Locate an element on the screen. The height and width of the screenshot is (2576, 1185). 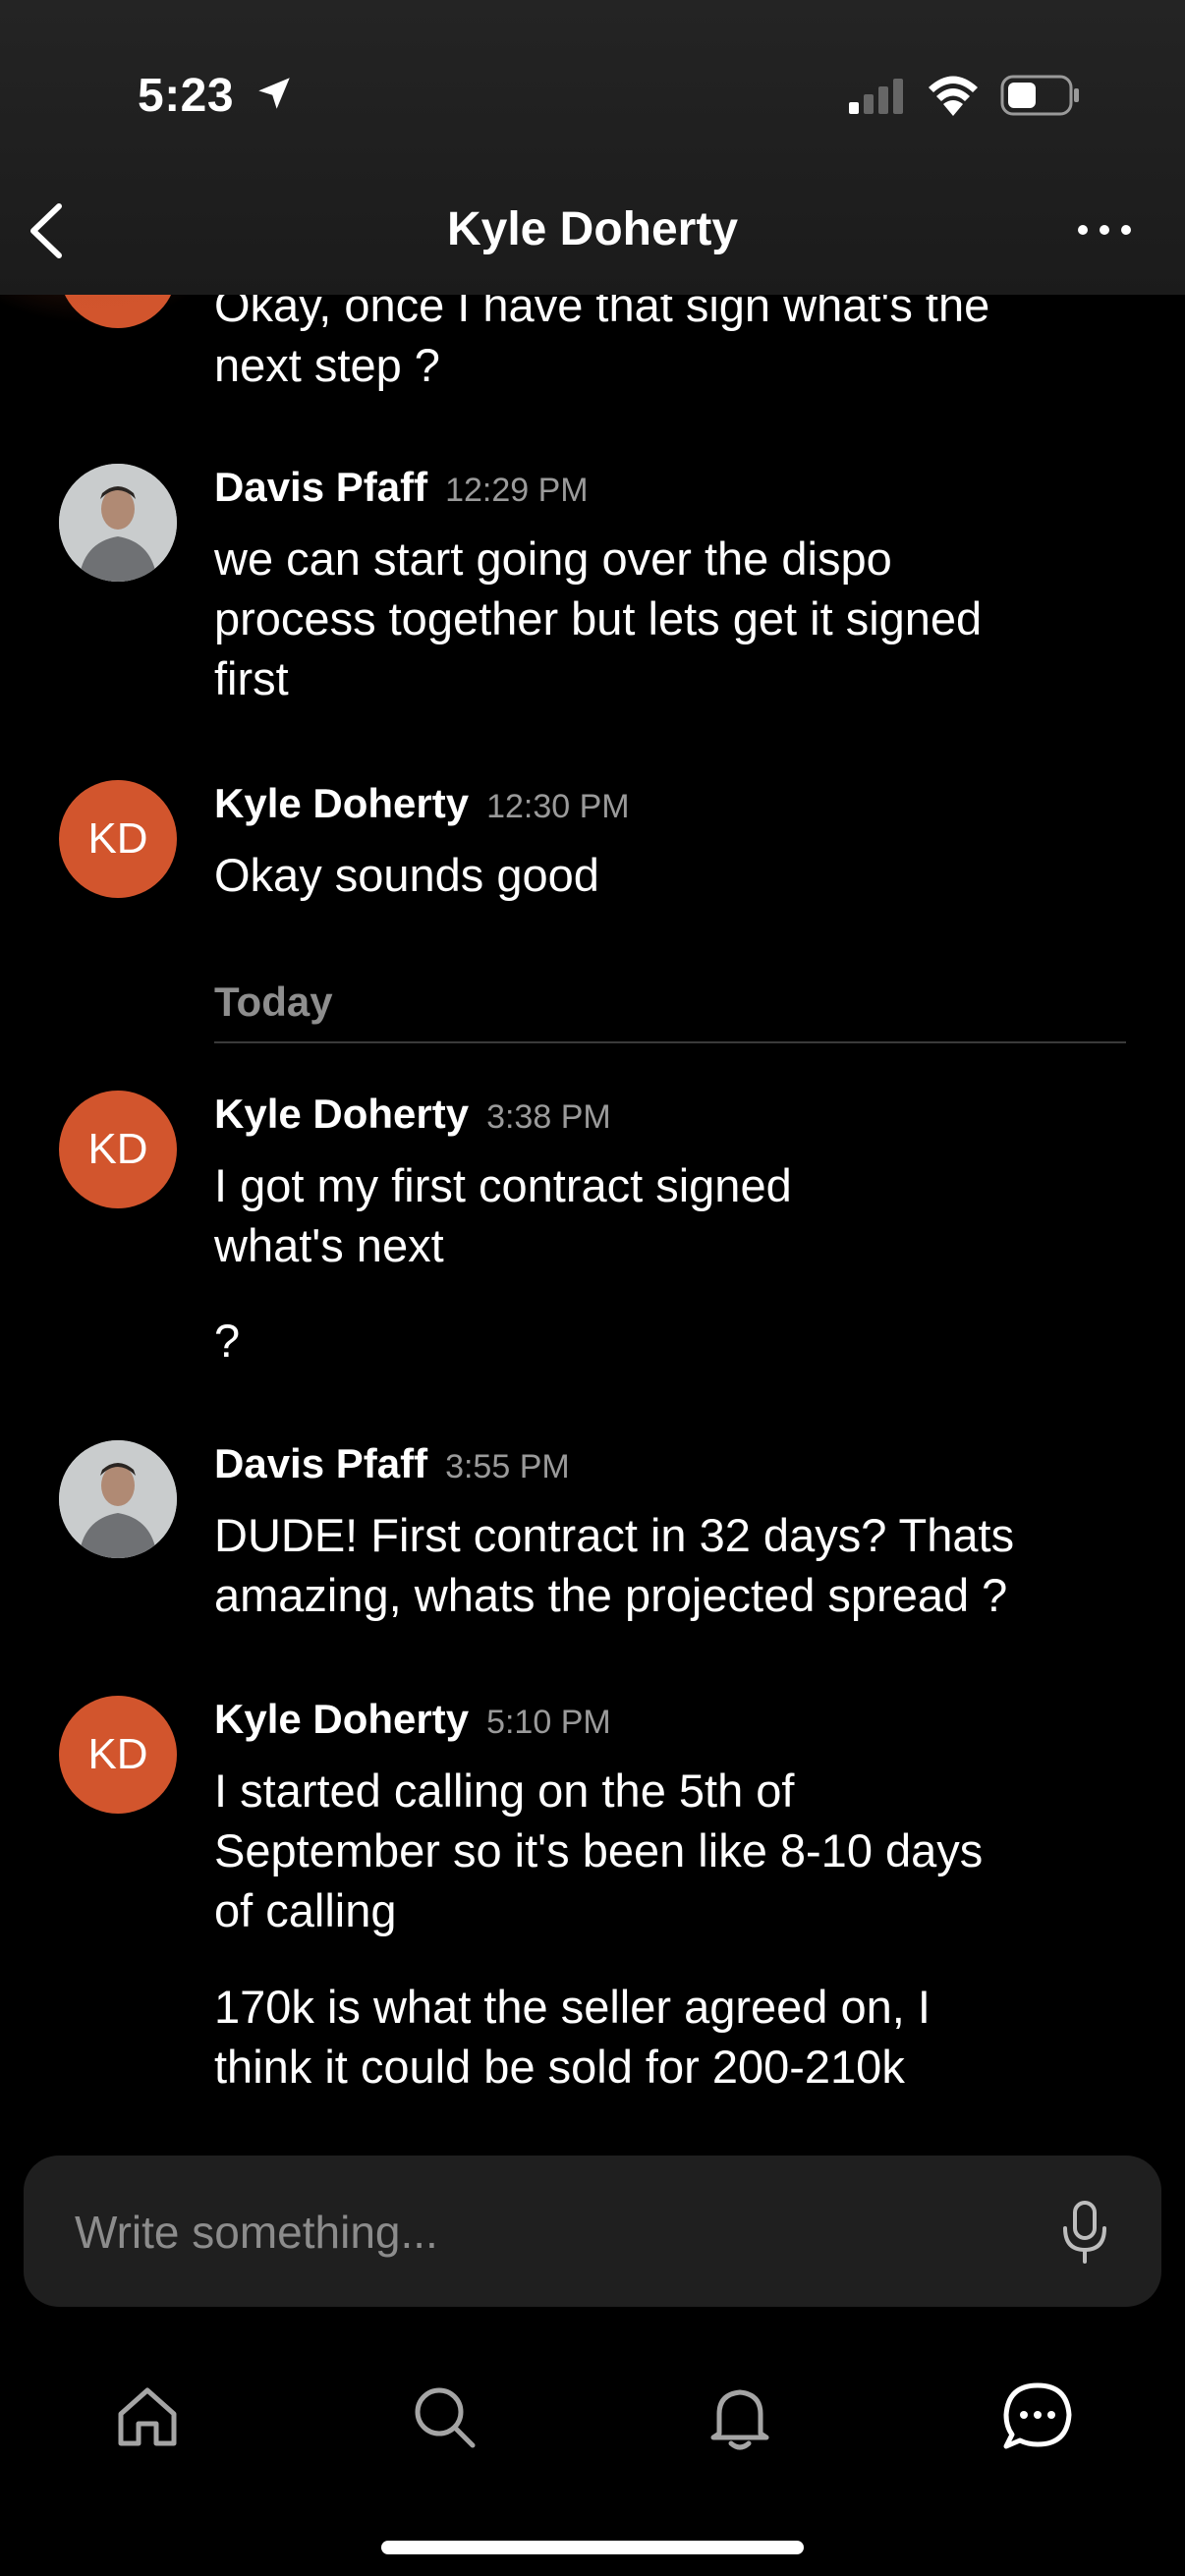
tab-notifications is located at coordinates (740, 2417).